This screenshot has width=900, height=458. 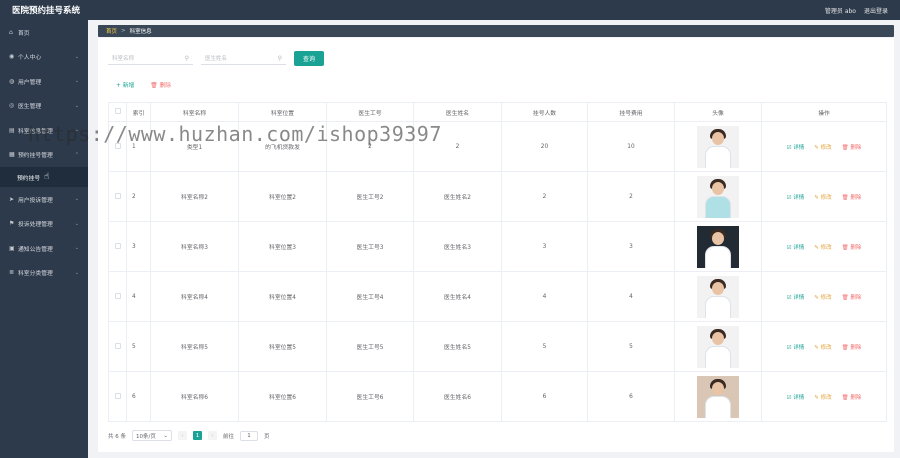 What do you see at coordinates (370, 246) in the screenshot?
I see `cell-doctor-id: 医生工号3` at bounding box center [370, 246].